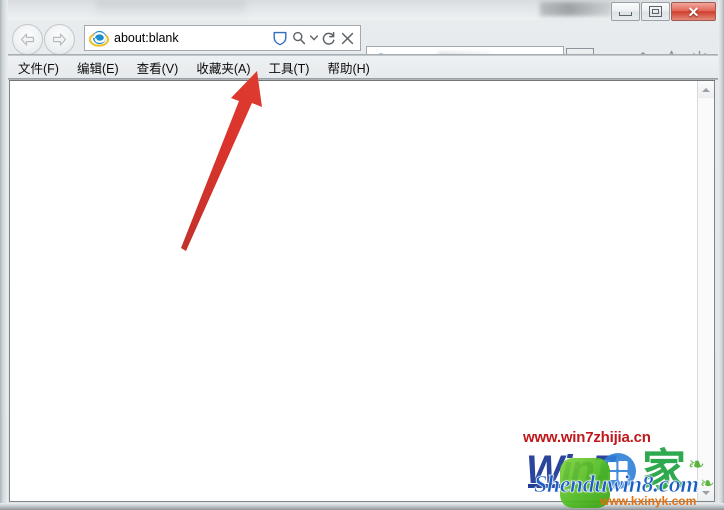 Image resolution: width=724 pixels, height=510 pixels. Describe the element at coordinates (348, 67) in the screenshot. I see `menu-item-help: 帮助(H)` at that location.